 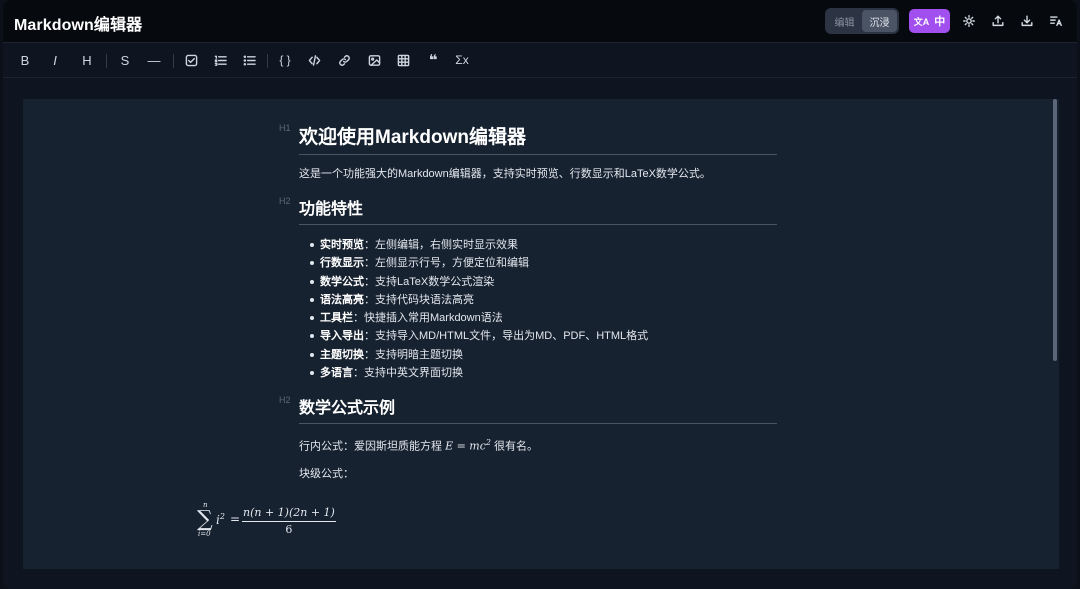 What do you see at coordinates (336, 318) in the screenshot?
I see `feature-name: 工具栏` at bounding box center [336, 318].